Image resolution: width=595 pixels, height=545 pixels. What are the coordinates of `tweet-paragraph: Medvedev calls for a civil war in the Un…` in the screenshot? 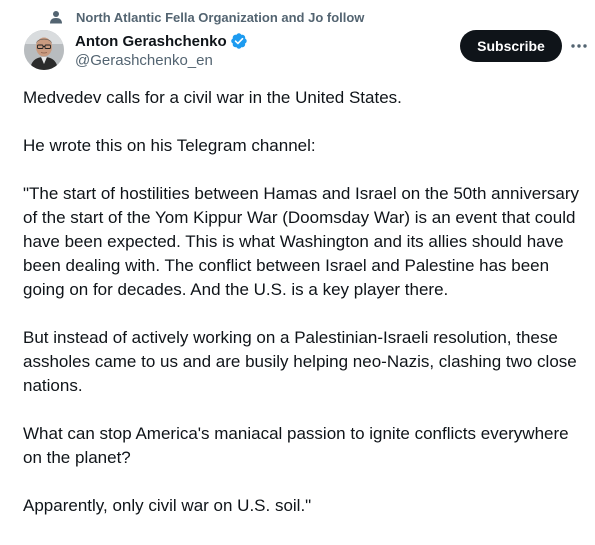 It's located at (212, 97).